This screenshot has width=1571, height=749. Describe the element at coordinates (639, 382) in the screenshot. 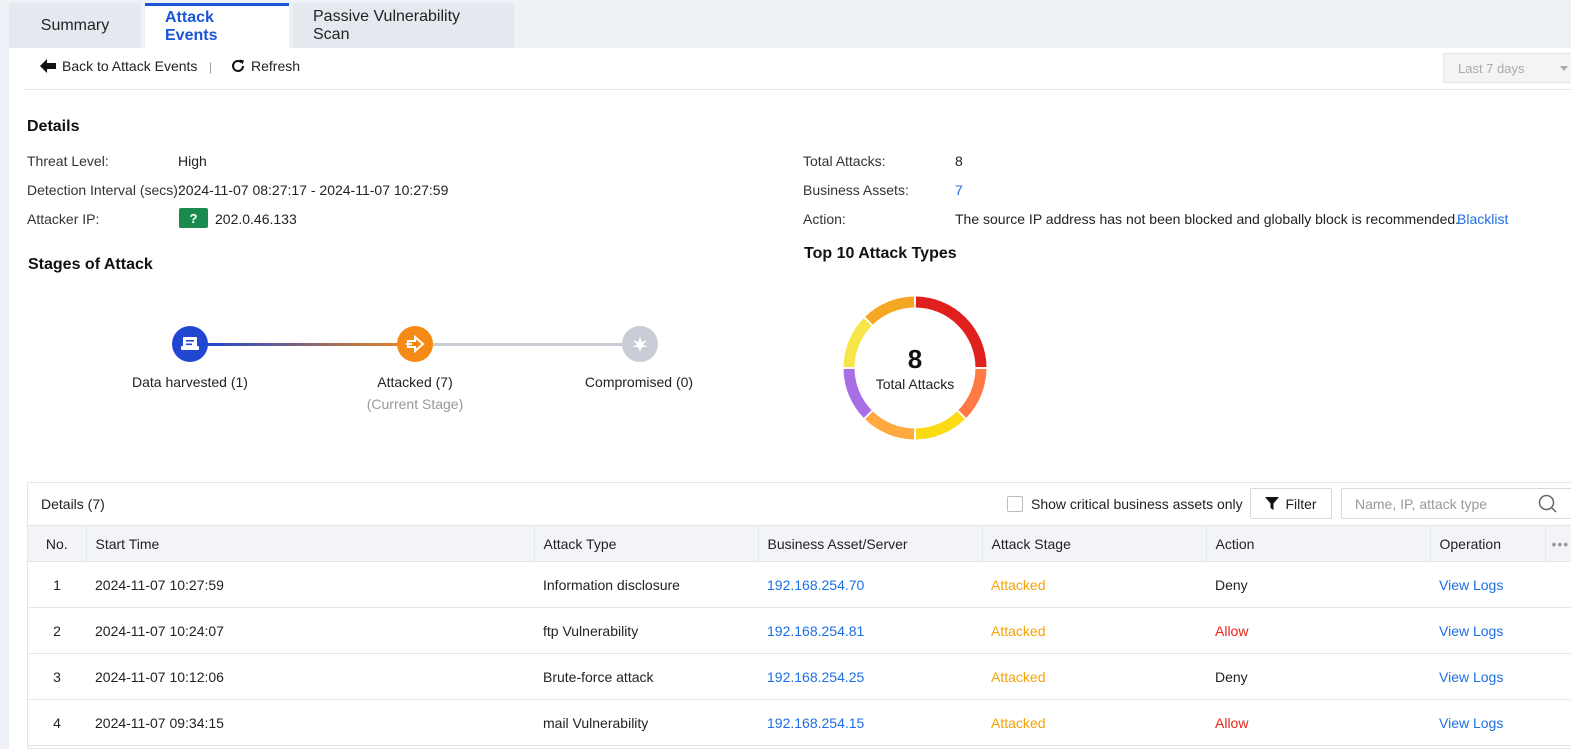

I see `stage-label-compromised: Compromised (0)` at that location.